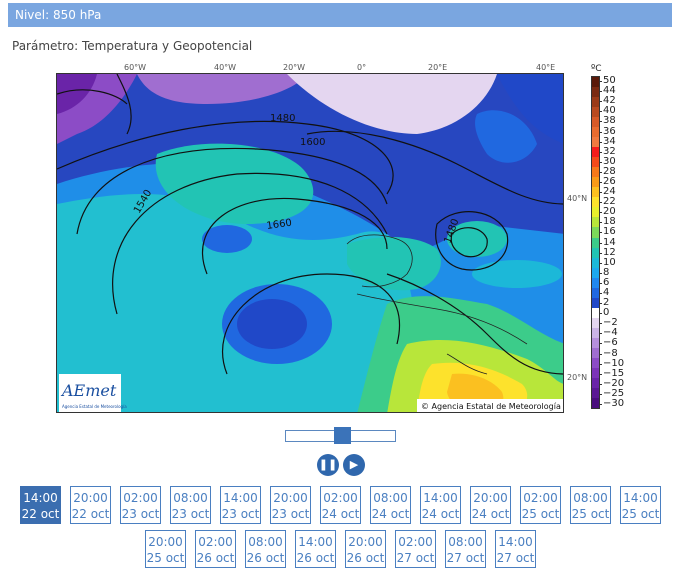 The image size is (680, 572). Describe the element at coordinates (40, 514) in the screenshot. I see `time-button-date: 22 oct` at that location.